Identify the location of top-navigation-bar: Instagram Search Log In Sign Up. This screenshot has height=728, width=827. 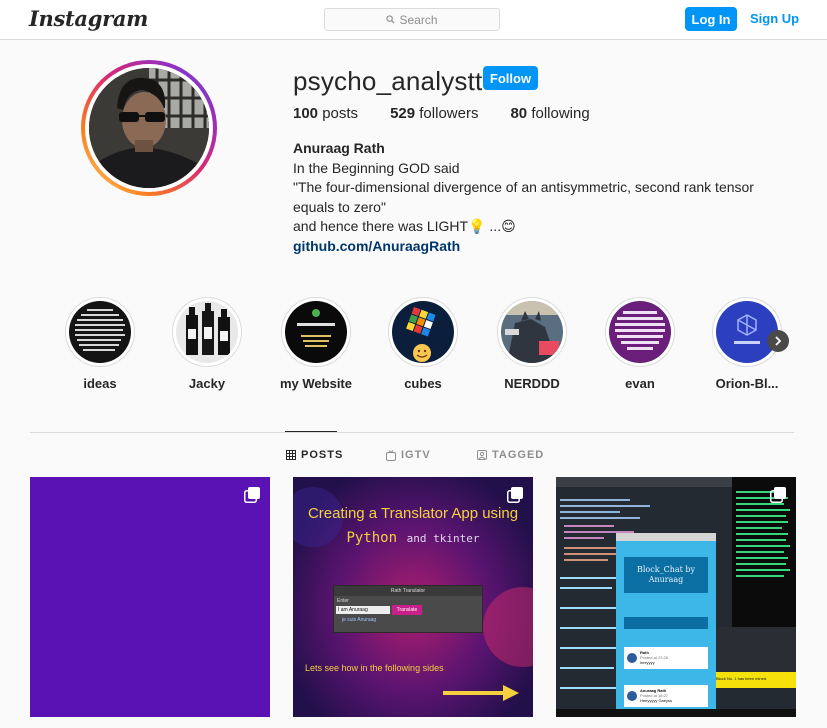
(413, 20).